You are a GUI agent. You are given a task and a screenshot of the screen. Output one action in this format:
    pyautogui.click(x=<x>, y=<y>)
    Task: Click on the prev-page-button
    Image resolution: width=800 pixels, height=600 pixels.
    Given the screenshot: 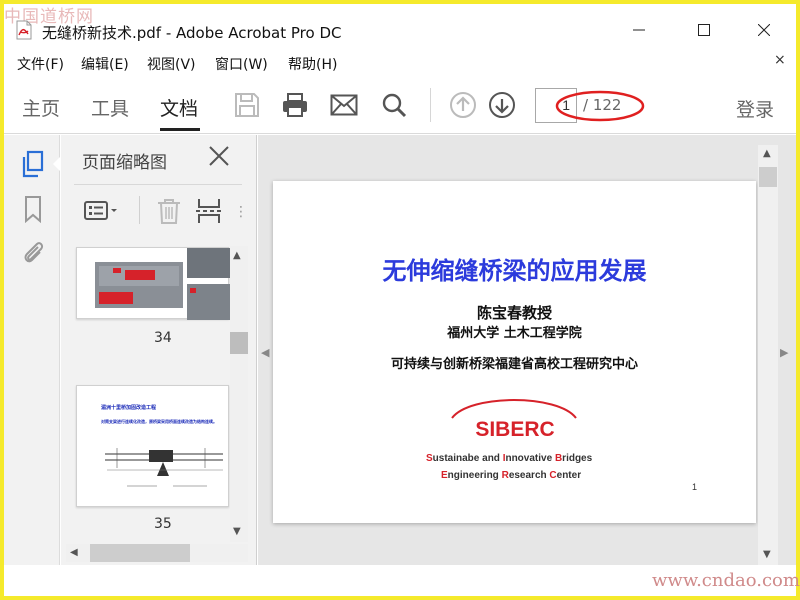 What is the action you would take?
    pyautogui.click(x=463, y=105)
    